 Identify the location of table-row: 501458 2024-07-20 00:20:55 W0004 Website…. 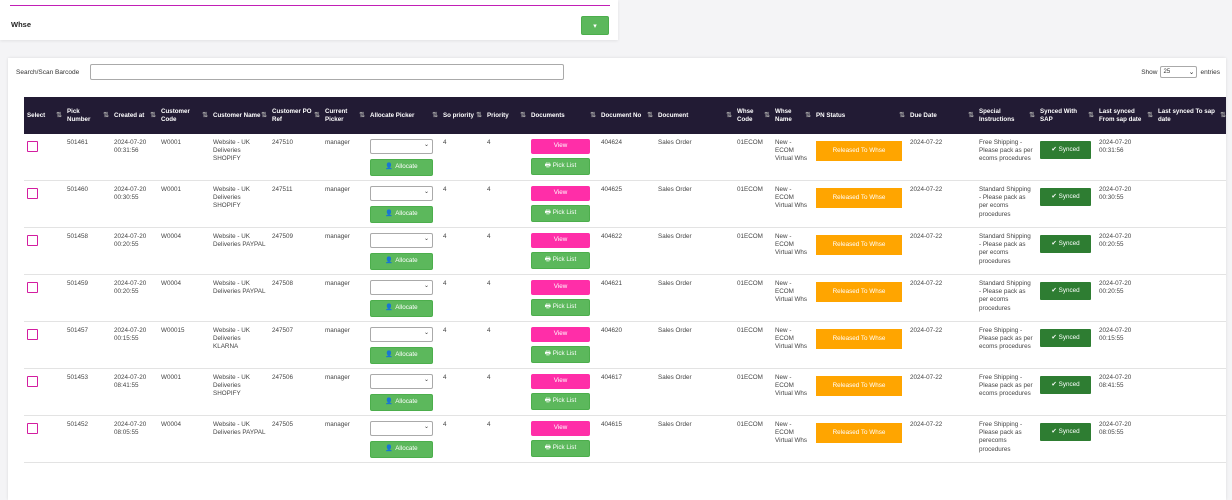
(625, 251).